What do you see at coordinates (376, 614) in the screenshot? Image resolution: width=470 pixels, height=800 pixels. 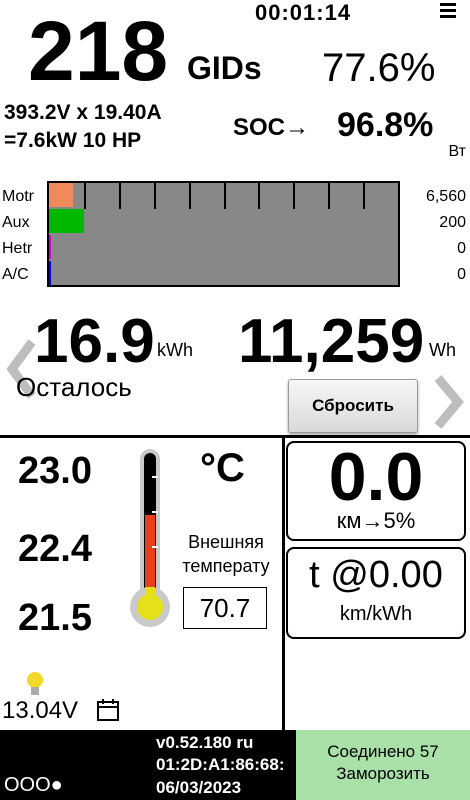 I see `efficiency-unit: km/kWh` at bounding box center [376, 614].